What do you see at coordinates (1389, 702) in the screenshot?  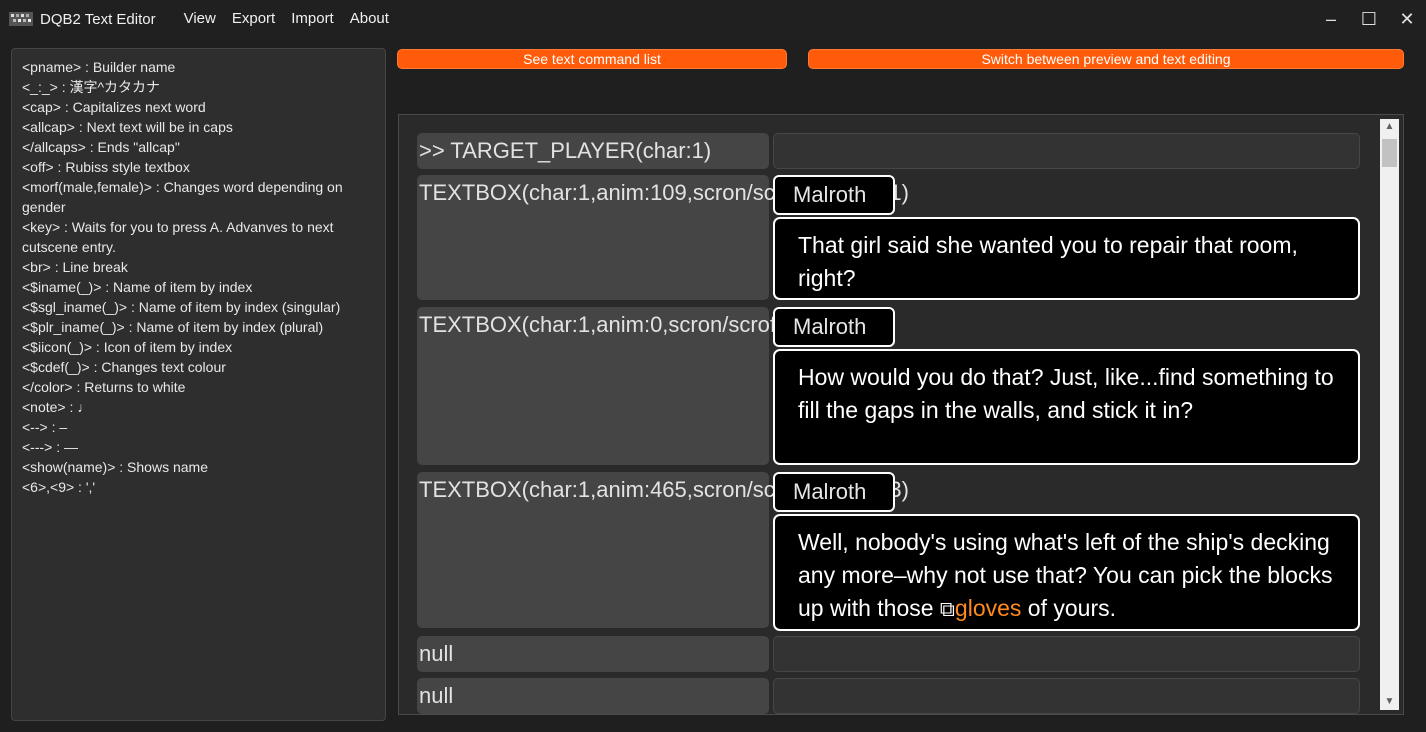 I see `scroll-down-icon: ▼` at bounding box center [1389, 702].